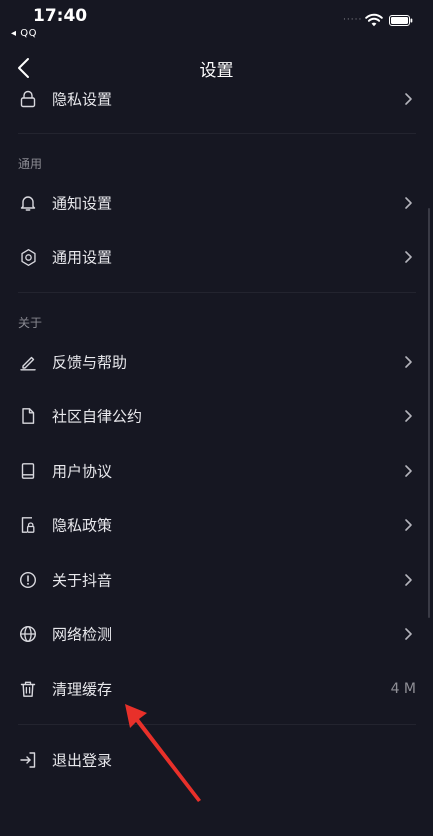 Image resolution: width=433 pixels, height=836 pixels. Describe the element at coordinates (82, 580) in the screenshot. I see `settings-item-label: 关于抖音` at that location.